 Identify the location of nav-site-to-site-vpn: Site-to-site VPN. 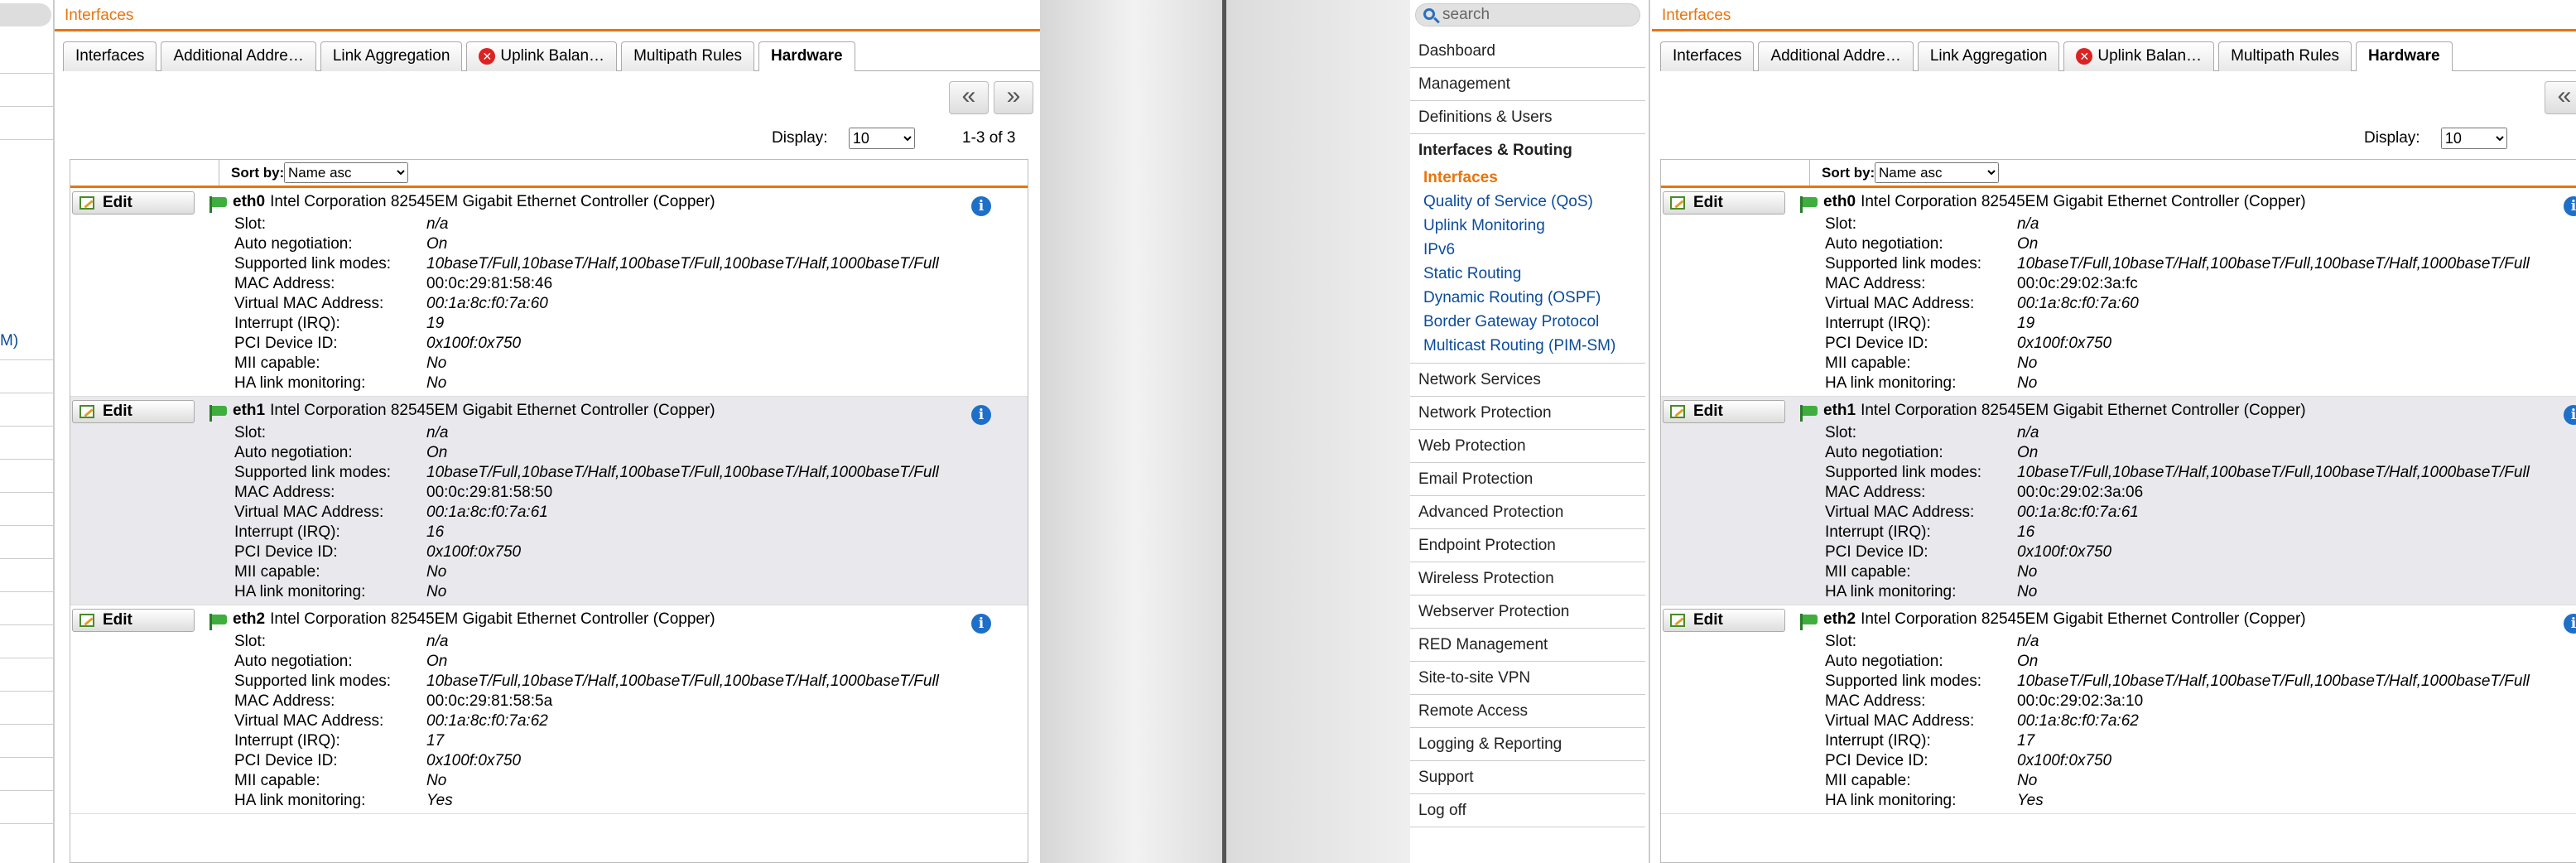
(1527, 678).